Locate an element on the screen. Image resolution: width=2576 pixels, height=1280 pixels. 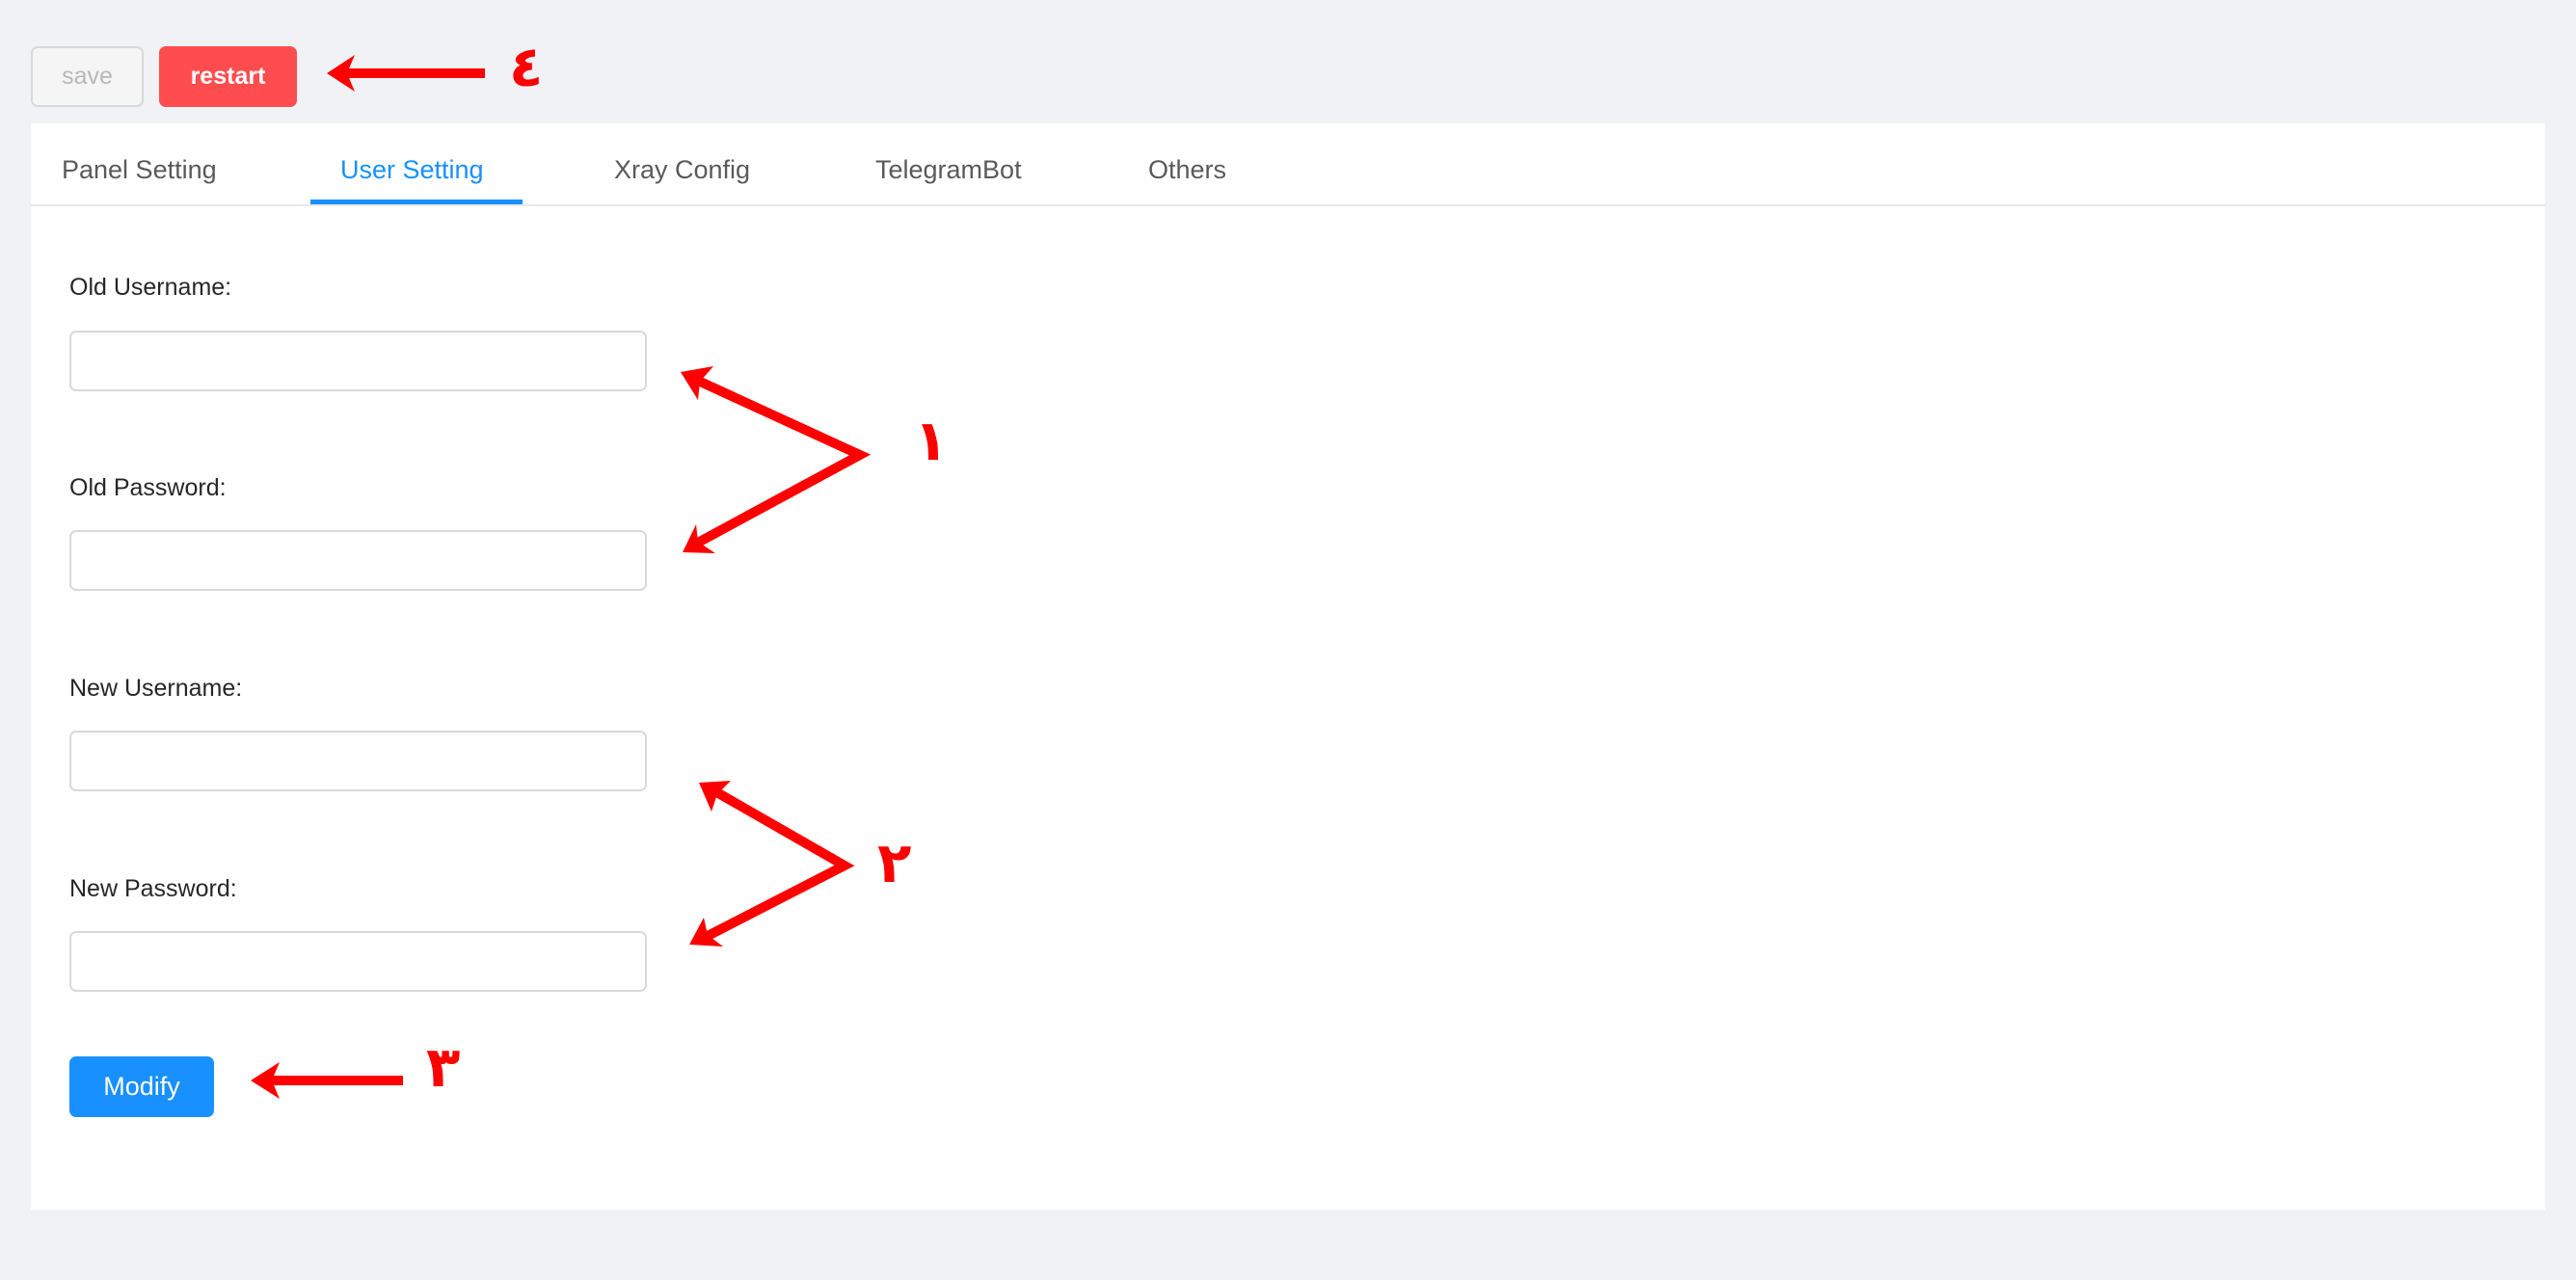
new-username-label: New Username: is located at coordinates (156, 688).